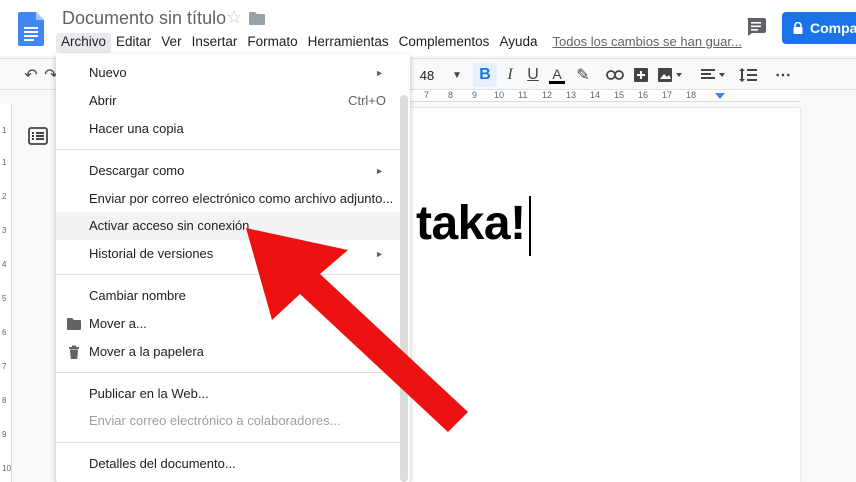 The image size is (856, 482). I want to click on line-spacing-icon, so click(748, 75).